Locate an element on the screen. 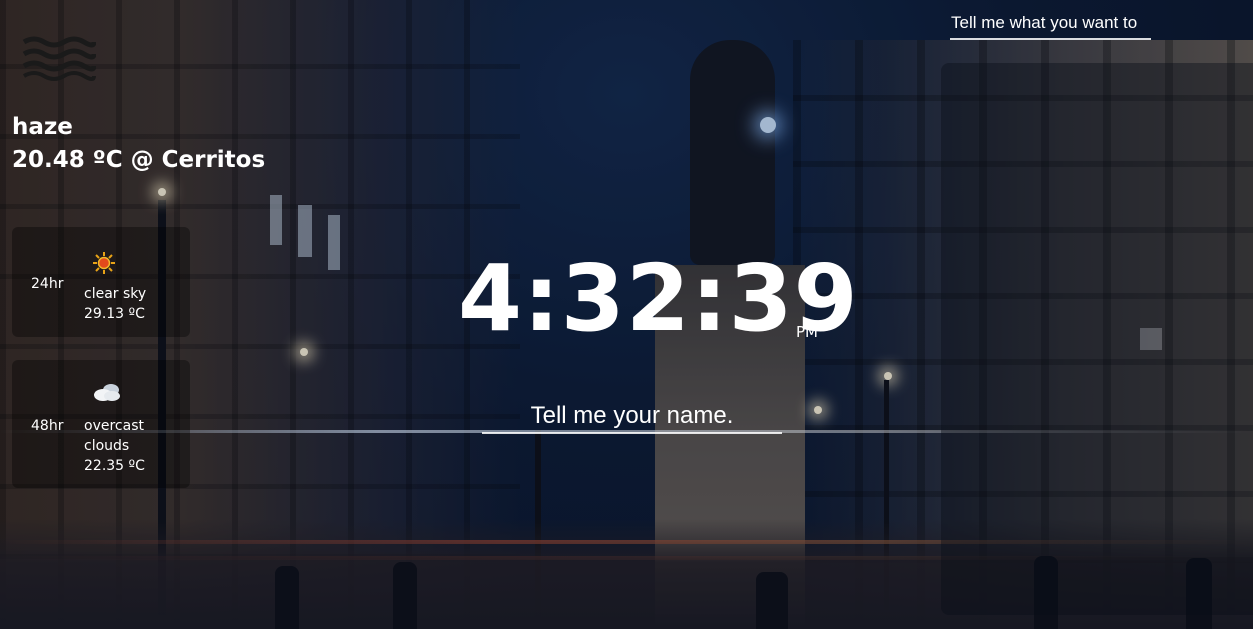 This screenshot has height=629, width=1253. haze-icon is located at coordinates (59, 57).